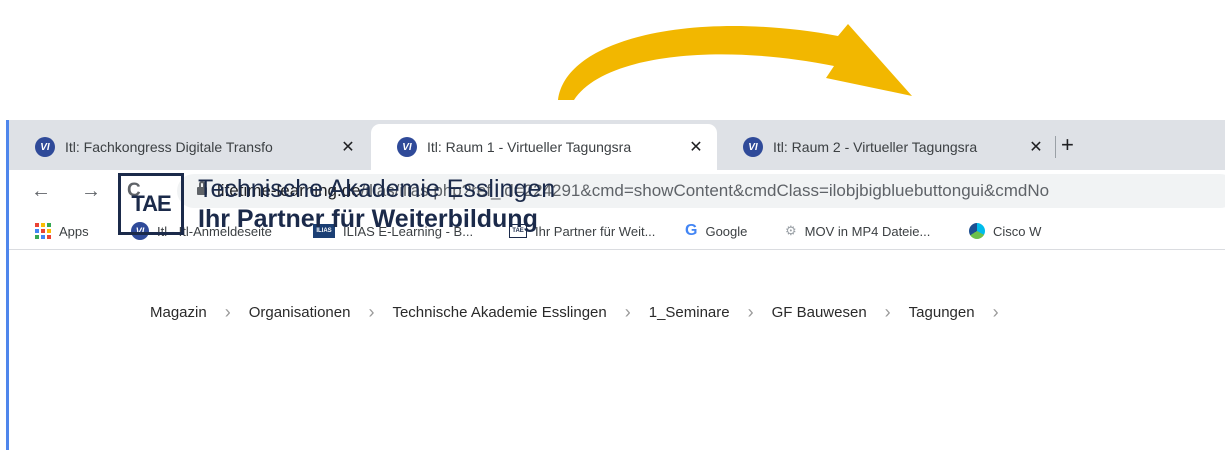 The width and height of the screenshot is (1225, 450). Describe the element at coordinates (41, 191) in the screenshot. I see `back-button: ←` at that location.